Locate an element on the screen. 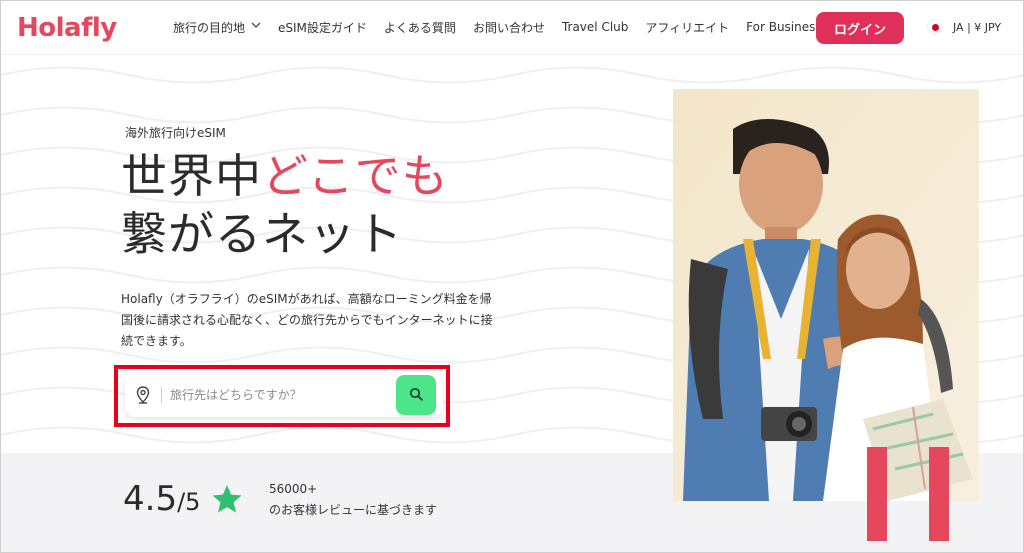 The width and height of the screenshot is (1024, 553). nav-item-destinations: 旅行の目的地 is located at coordinates (217, 27).